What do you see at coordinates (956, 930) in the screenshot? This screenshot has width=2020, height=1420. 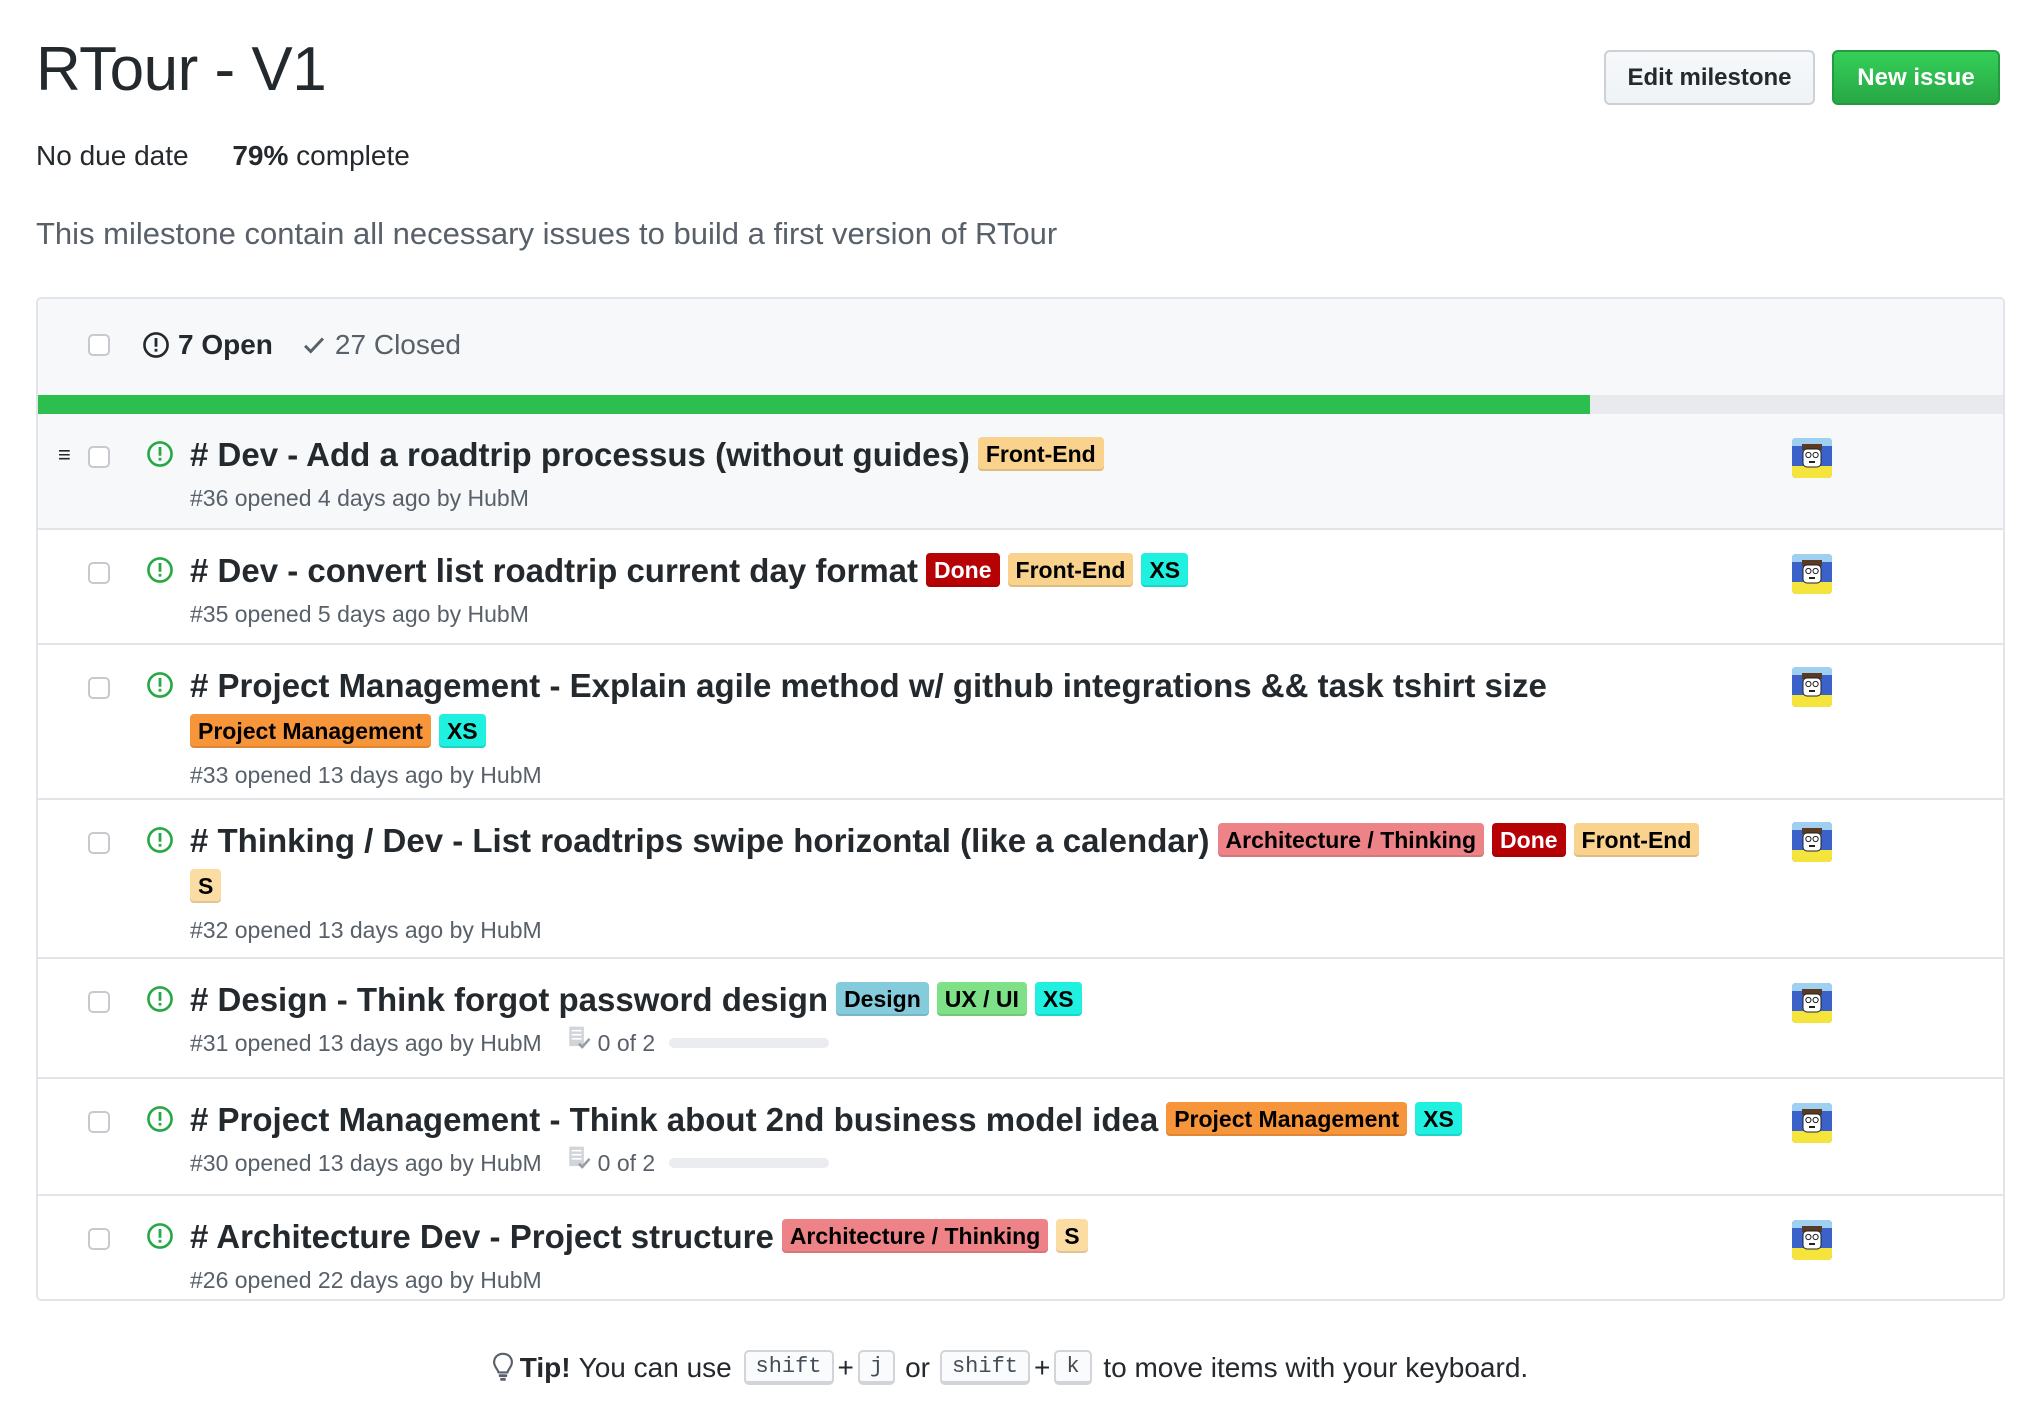 I see `issue-meta-line: #32 opened 13 days ago by HubM` at bounding box center [956, 930].